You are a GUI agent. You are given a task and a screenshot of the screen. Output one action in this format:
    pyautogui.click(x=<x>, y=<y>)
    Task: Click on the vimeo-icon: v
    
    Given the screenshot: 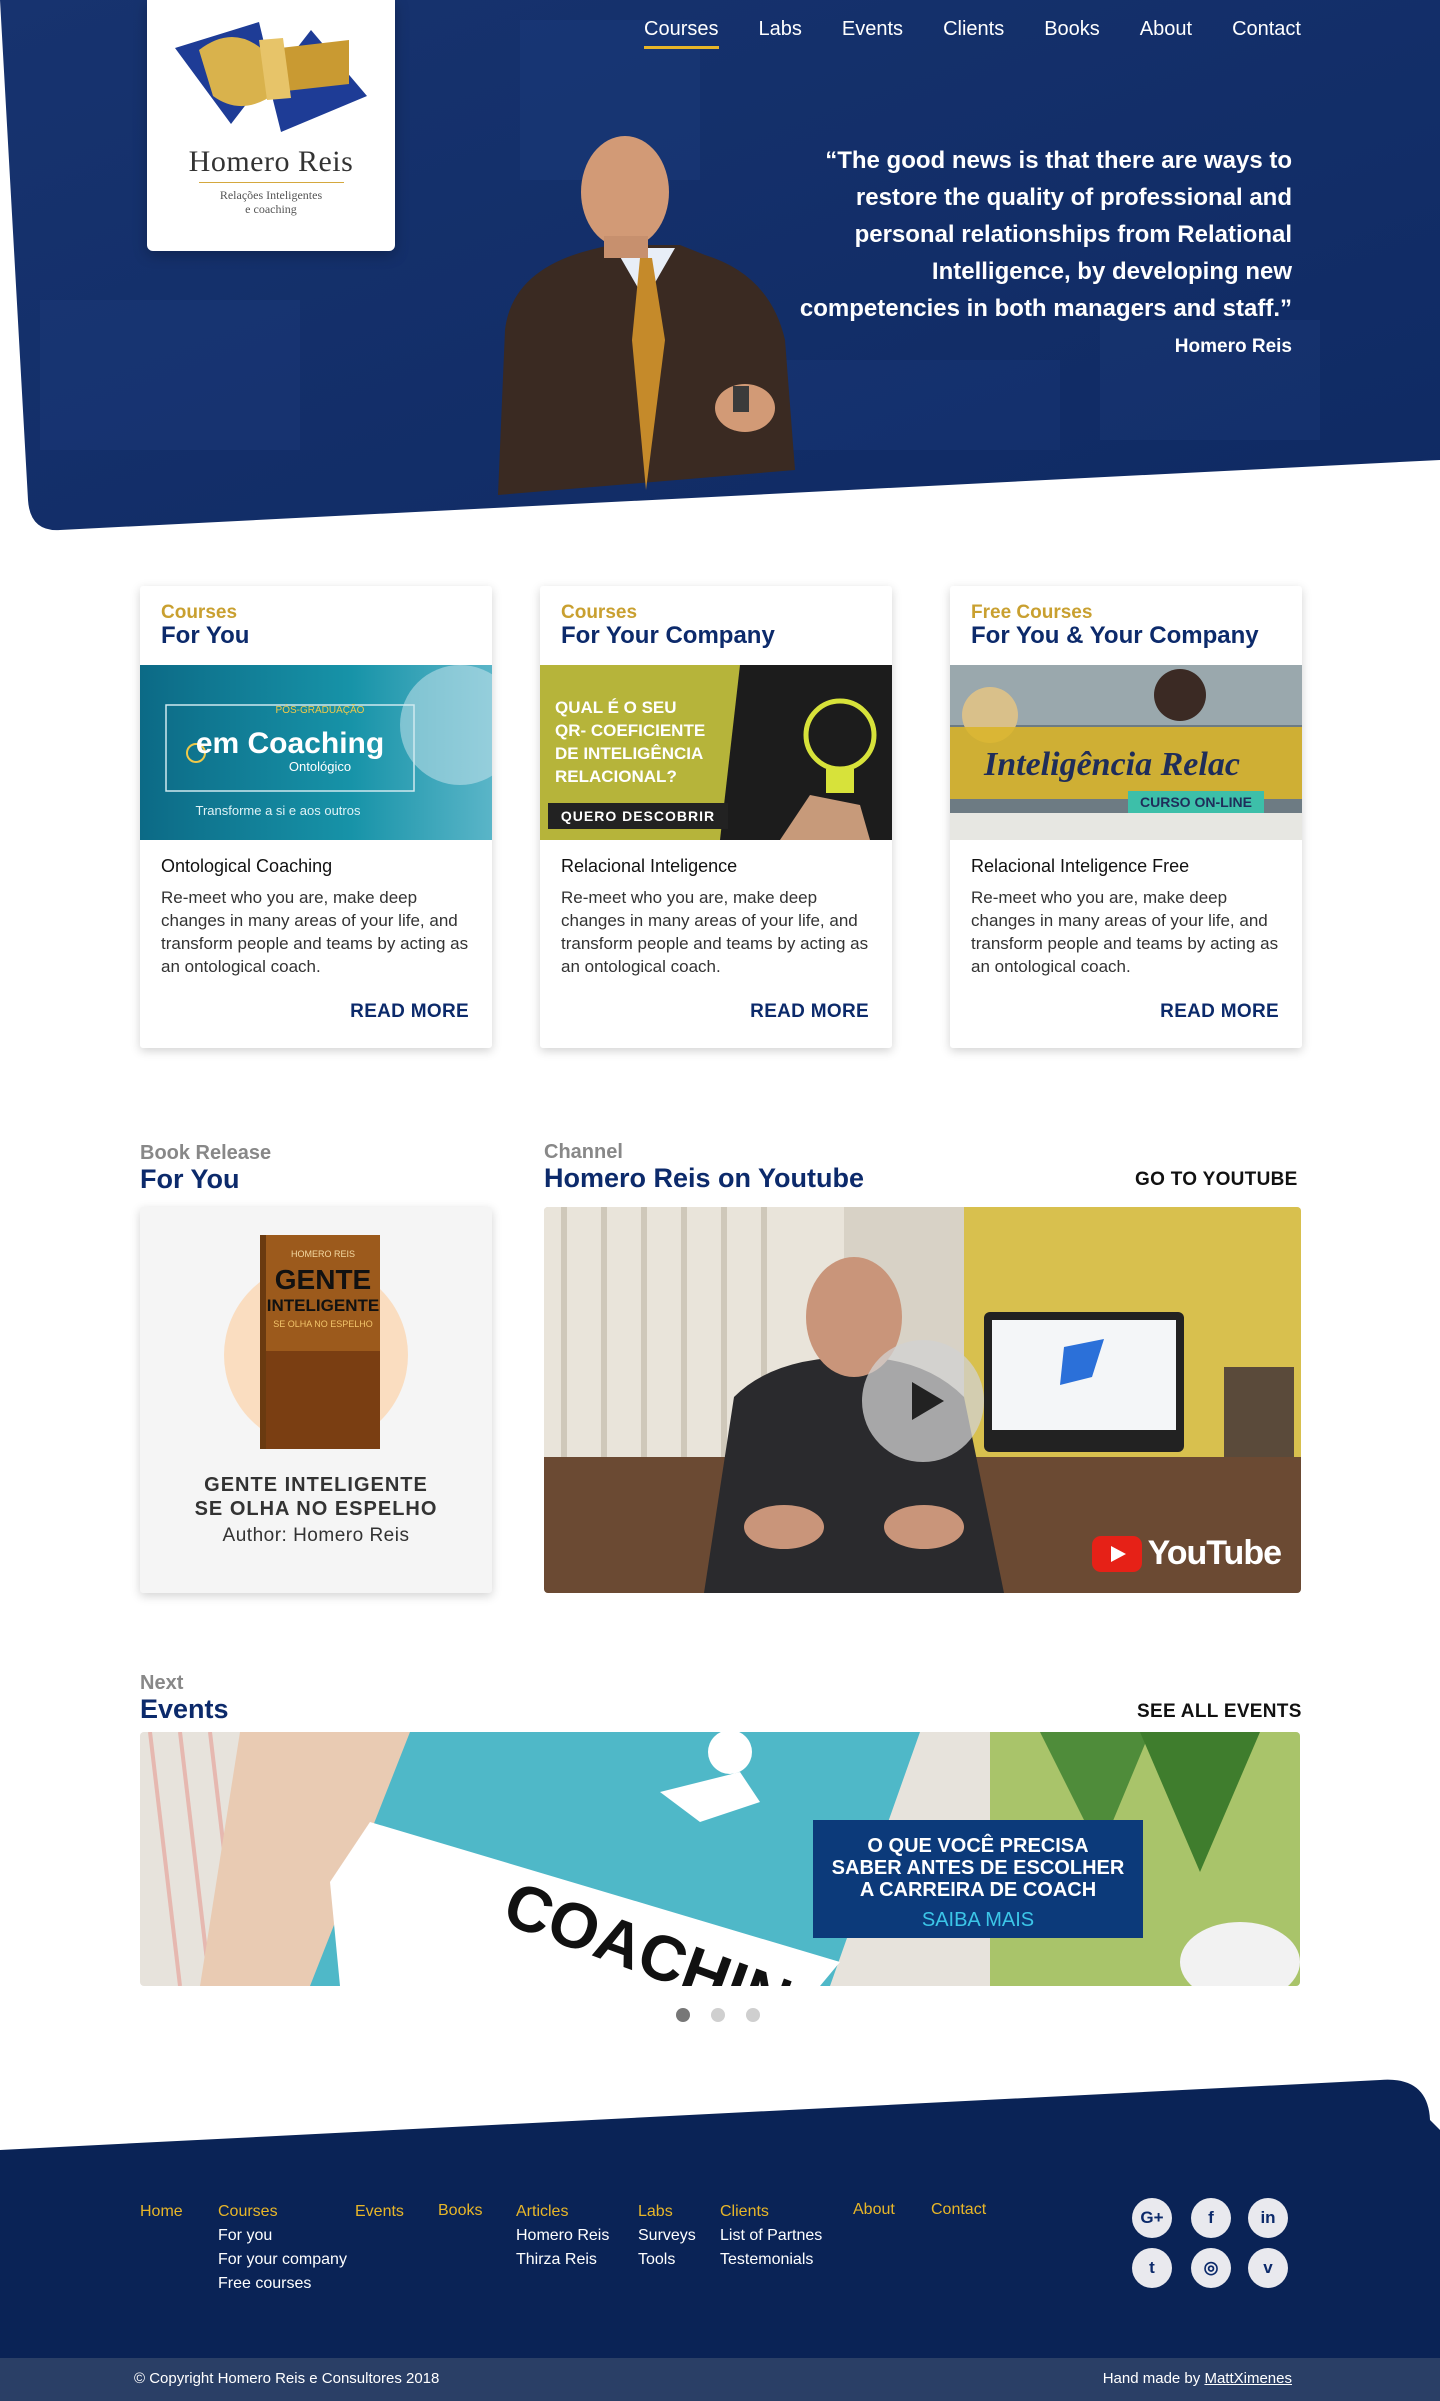 What is the action you would take?
    pyautogui.click(x=1268, y=2268)
    